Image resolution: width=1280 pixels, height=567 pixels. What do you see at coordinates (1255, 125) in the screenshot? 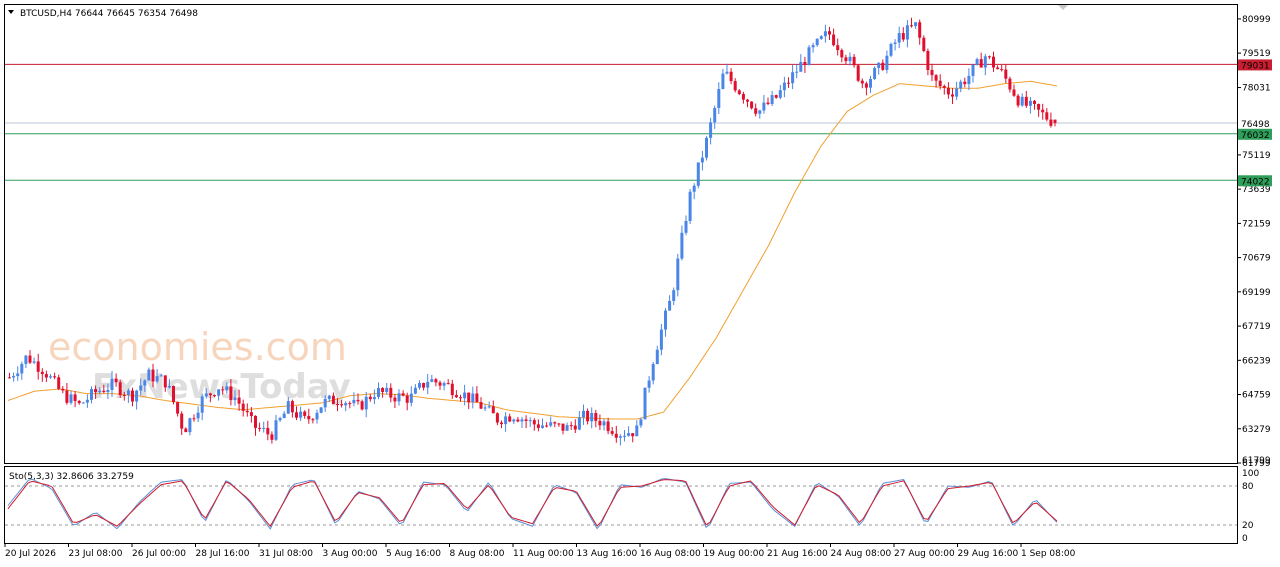
I see `price-level-tag-label: 76498` at bounding box center [1255, 125].